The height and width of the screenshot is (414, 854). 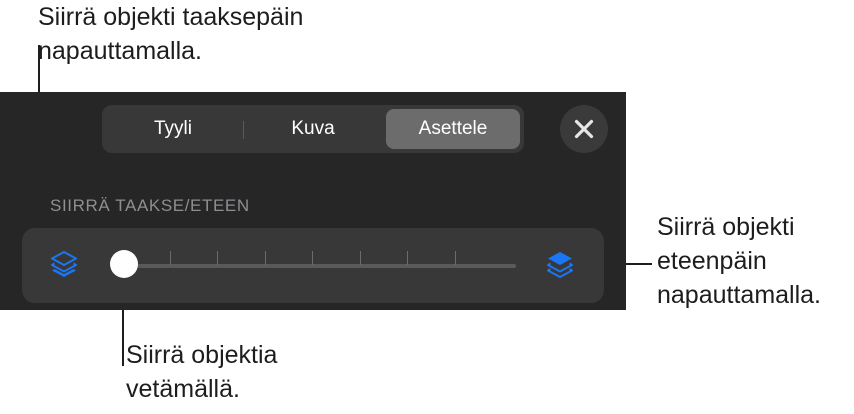 I want to click on bring-forward-icon, so click(x=560, y=265).